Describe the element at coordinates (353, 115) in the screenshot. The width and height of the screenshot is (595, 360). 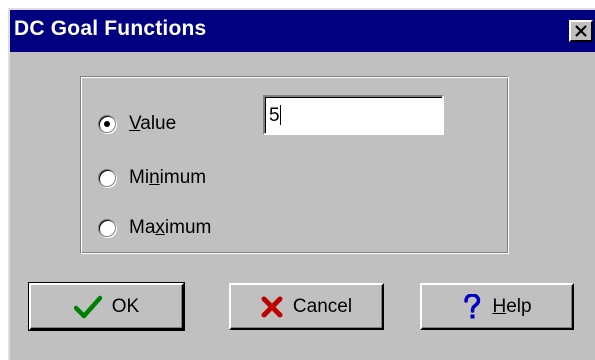
I see `value-input: 5` at that location.